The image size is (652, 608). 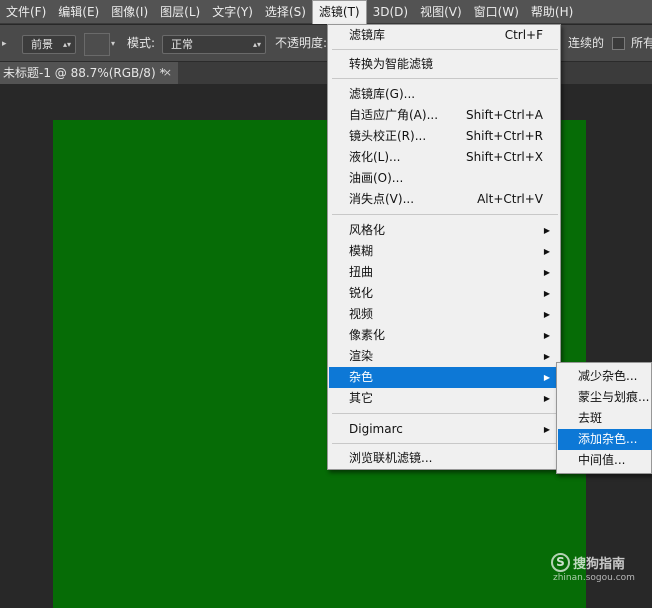 What do you see at coordinates (444, 356) in the screenshot?
I see `menu-item-render: 渲染 ▶` at bounding box center [444, 356].